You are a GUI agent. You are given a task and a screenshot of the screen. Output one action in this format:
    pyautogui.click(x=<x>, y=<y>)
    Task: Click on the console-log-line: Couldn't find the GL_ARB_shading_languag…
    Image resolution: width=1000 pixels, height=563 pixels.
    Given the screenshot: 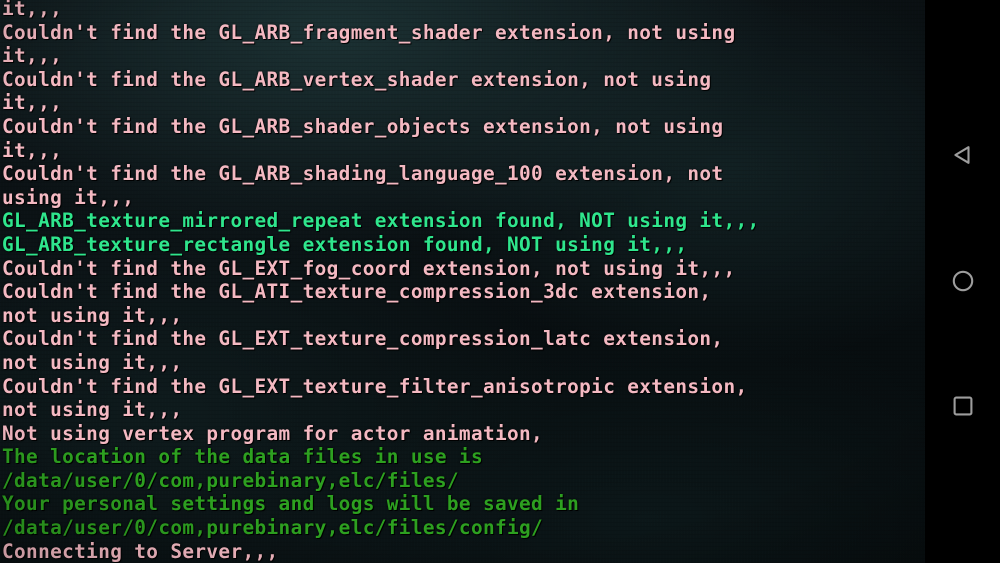 What is the action you would take?
    pyautogui.click(x=363, y=174)
    